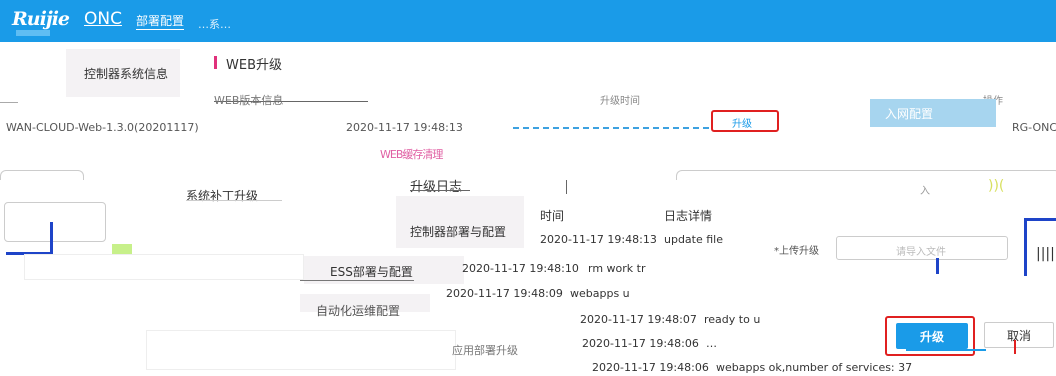 This screenshot has width=1056, height=376. Describe the element at coordinates (946, 350) in the screenshot. I see `upgrade-button-underline` at that location.